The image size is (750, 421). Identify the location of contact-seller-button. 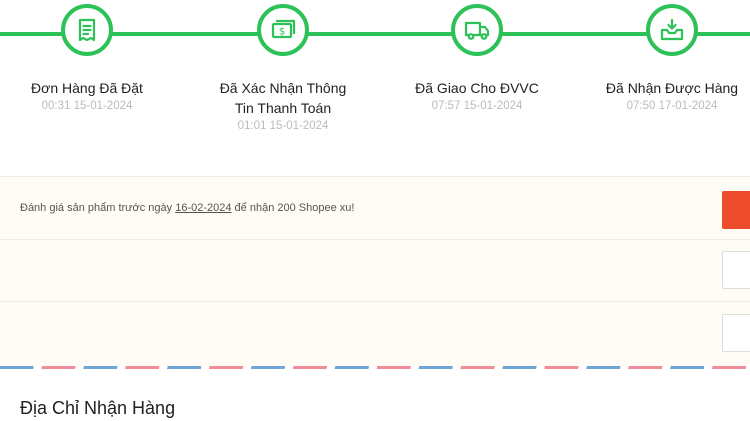
(736, 270).